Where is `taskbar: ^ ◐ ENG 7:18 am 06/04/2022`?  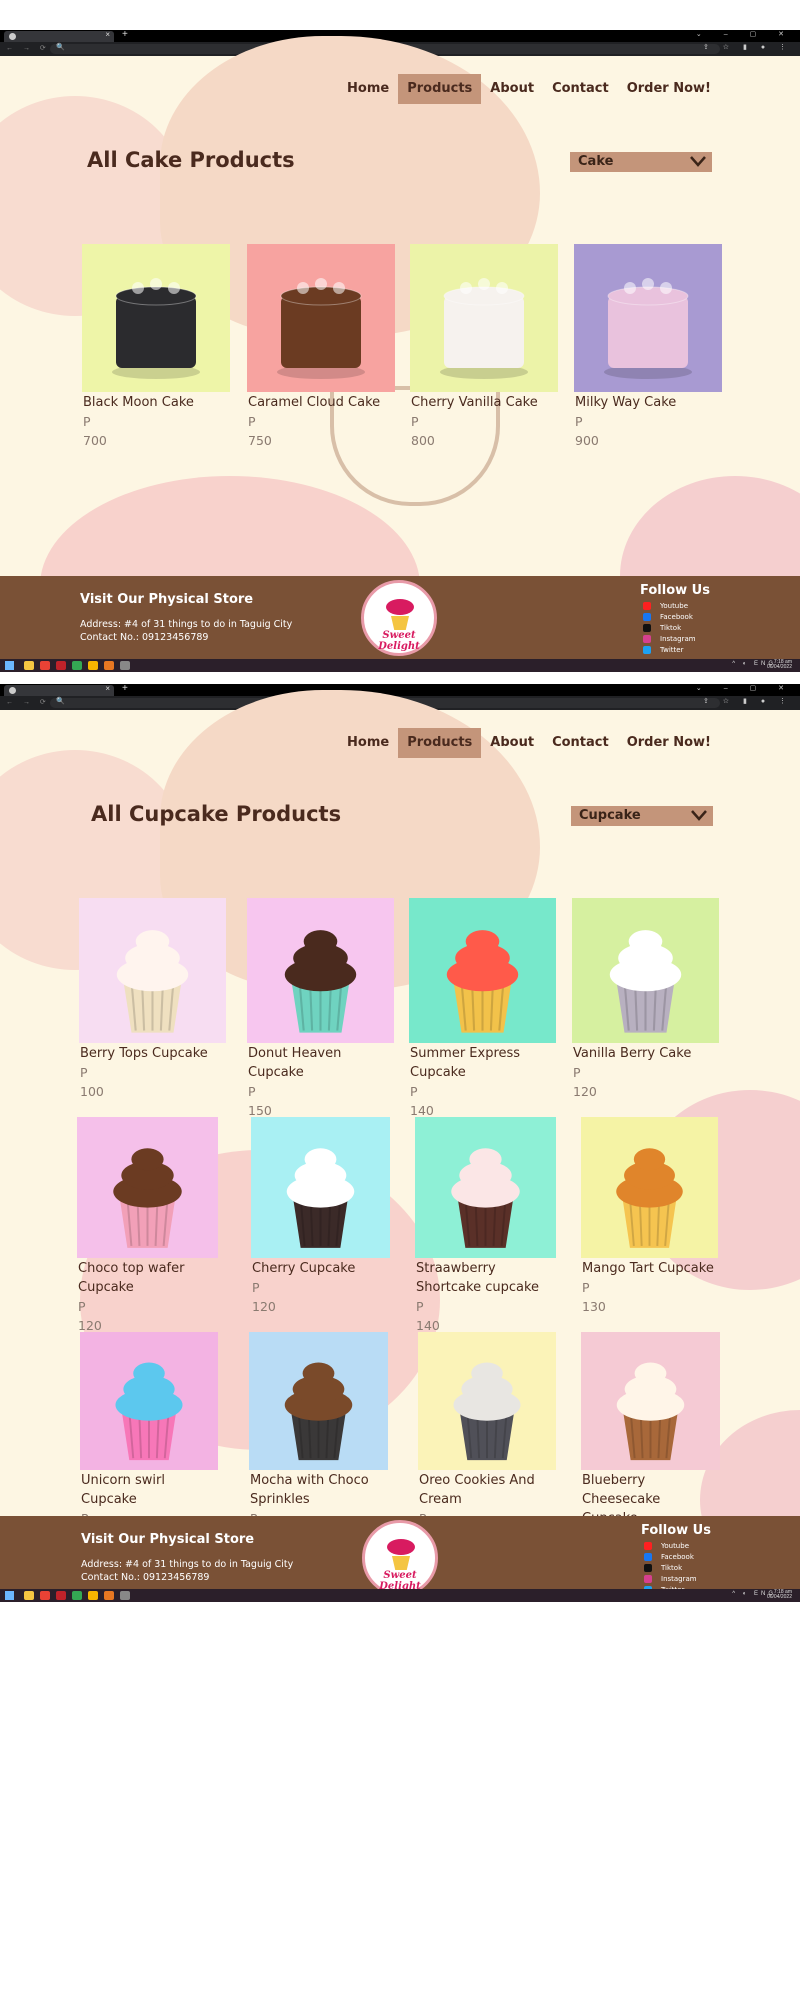
taskbar: ^ ◐ ENG 7:18 am 06/04/2022 is located at coordinates (400, 1595).